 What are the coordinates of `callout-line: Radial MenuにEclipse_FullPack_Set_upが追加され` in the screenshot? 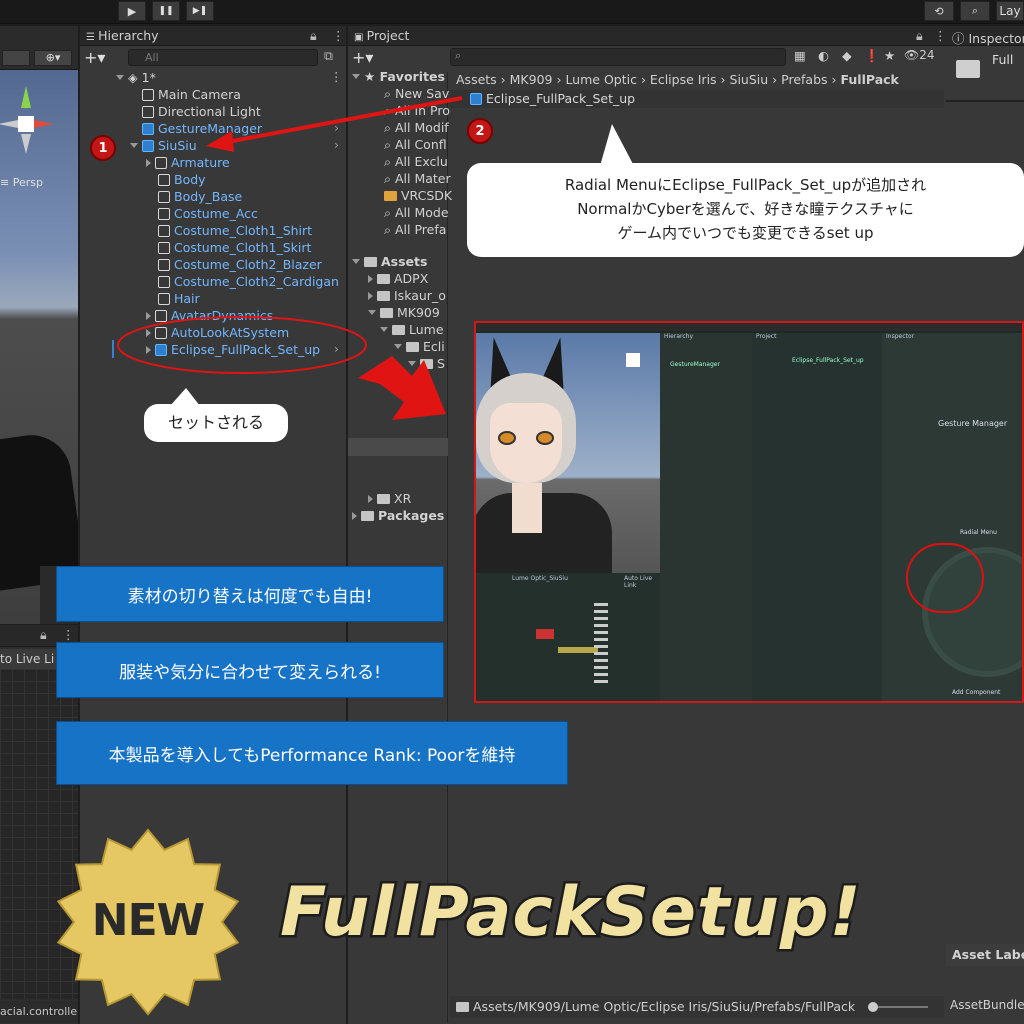 It's located at (745, 185).